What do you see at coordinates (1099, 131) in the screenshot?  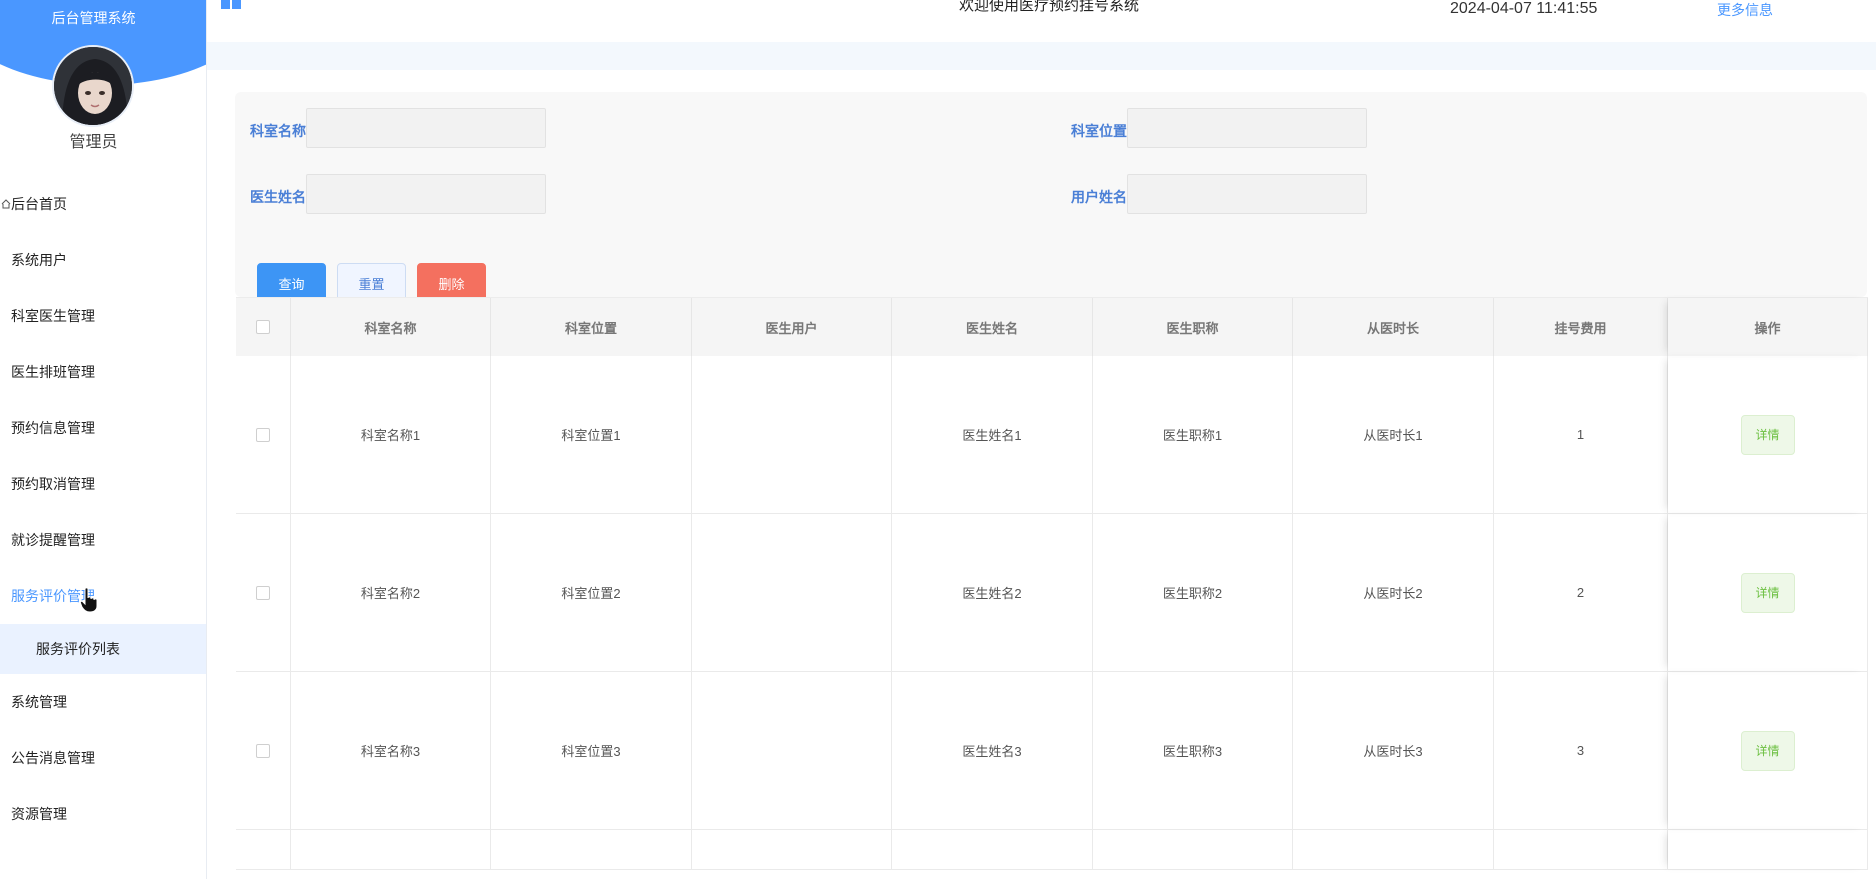 I see `dept-location-label: 科室位置` at bounding box center [1099, 131].